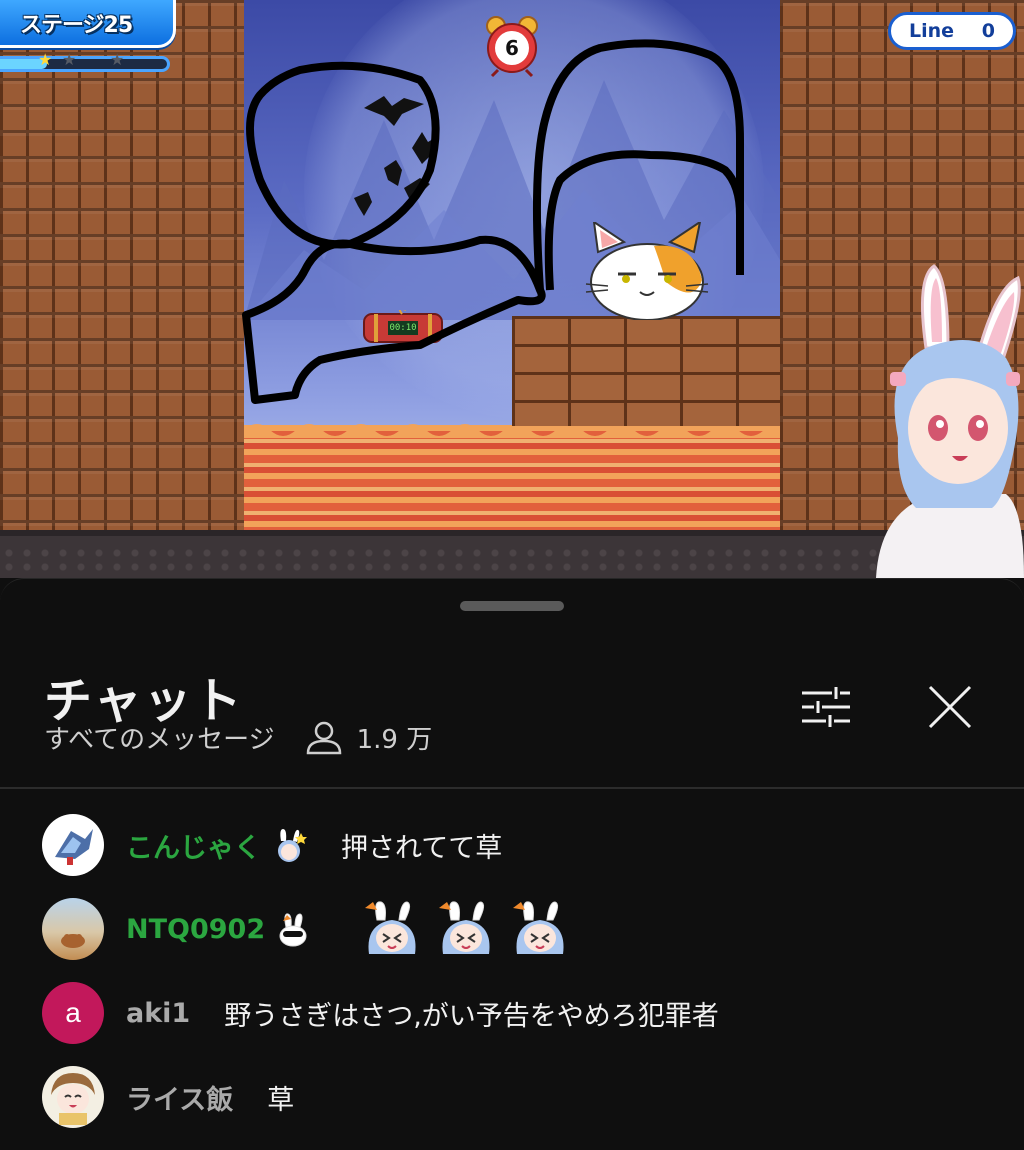 The width and height of the screenshot is (1024, 1150). Describe the element at coordinates (512, 845) in the screenshot. I see `chat-message: こんじゃく 押されてて草` at that location.